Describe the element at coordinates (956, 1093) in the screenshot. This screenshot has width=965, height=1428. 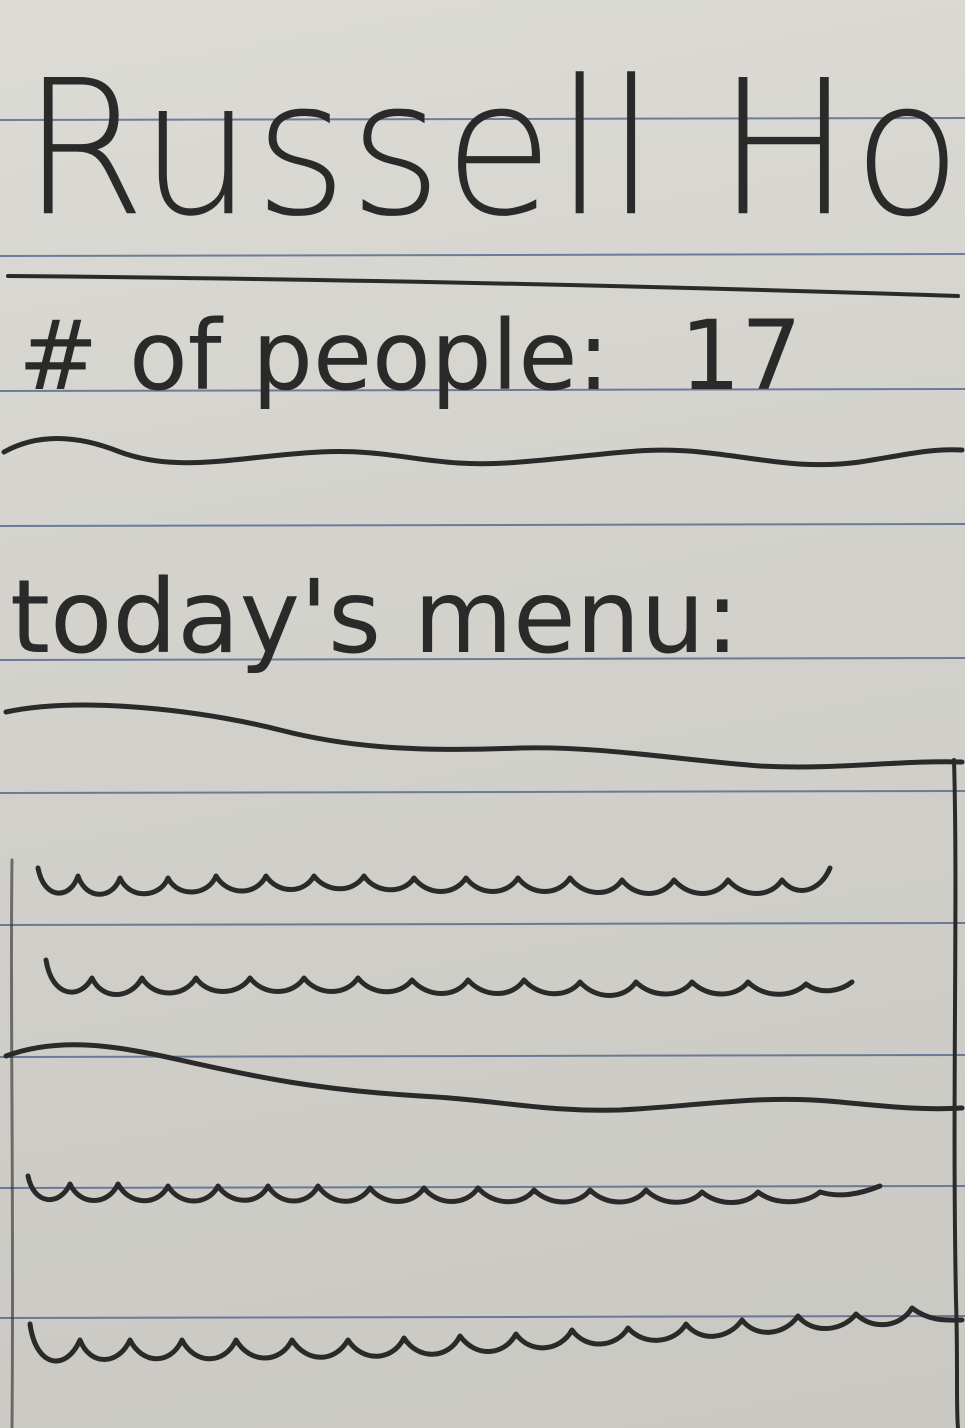
I see `menu-box-right-border` at that location.